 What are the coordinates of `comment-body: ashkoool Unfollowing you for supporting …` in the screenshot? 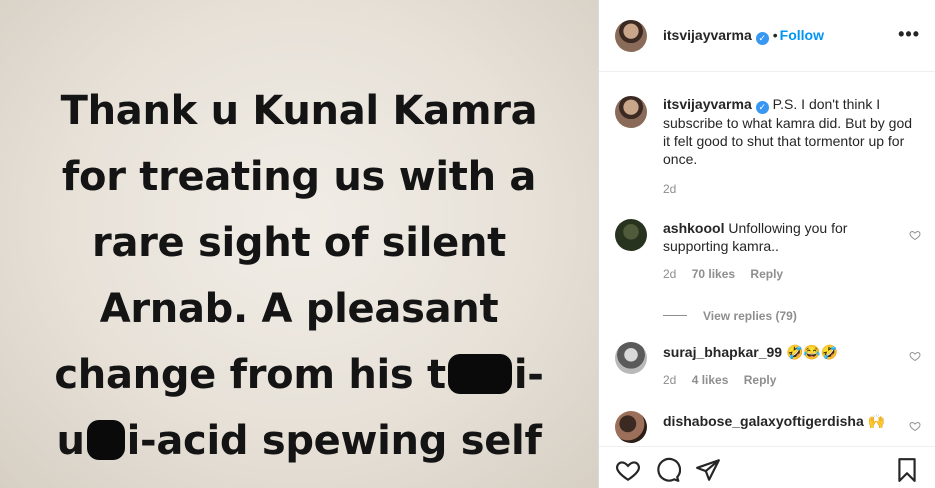 It's located at (783, 237).